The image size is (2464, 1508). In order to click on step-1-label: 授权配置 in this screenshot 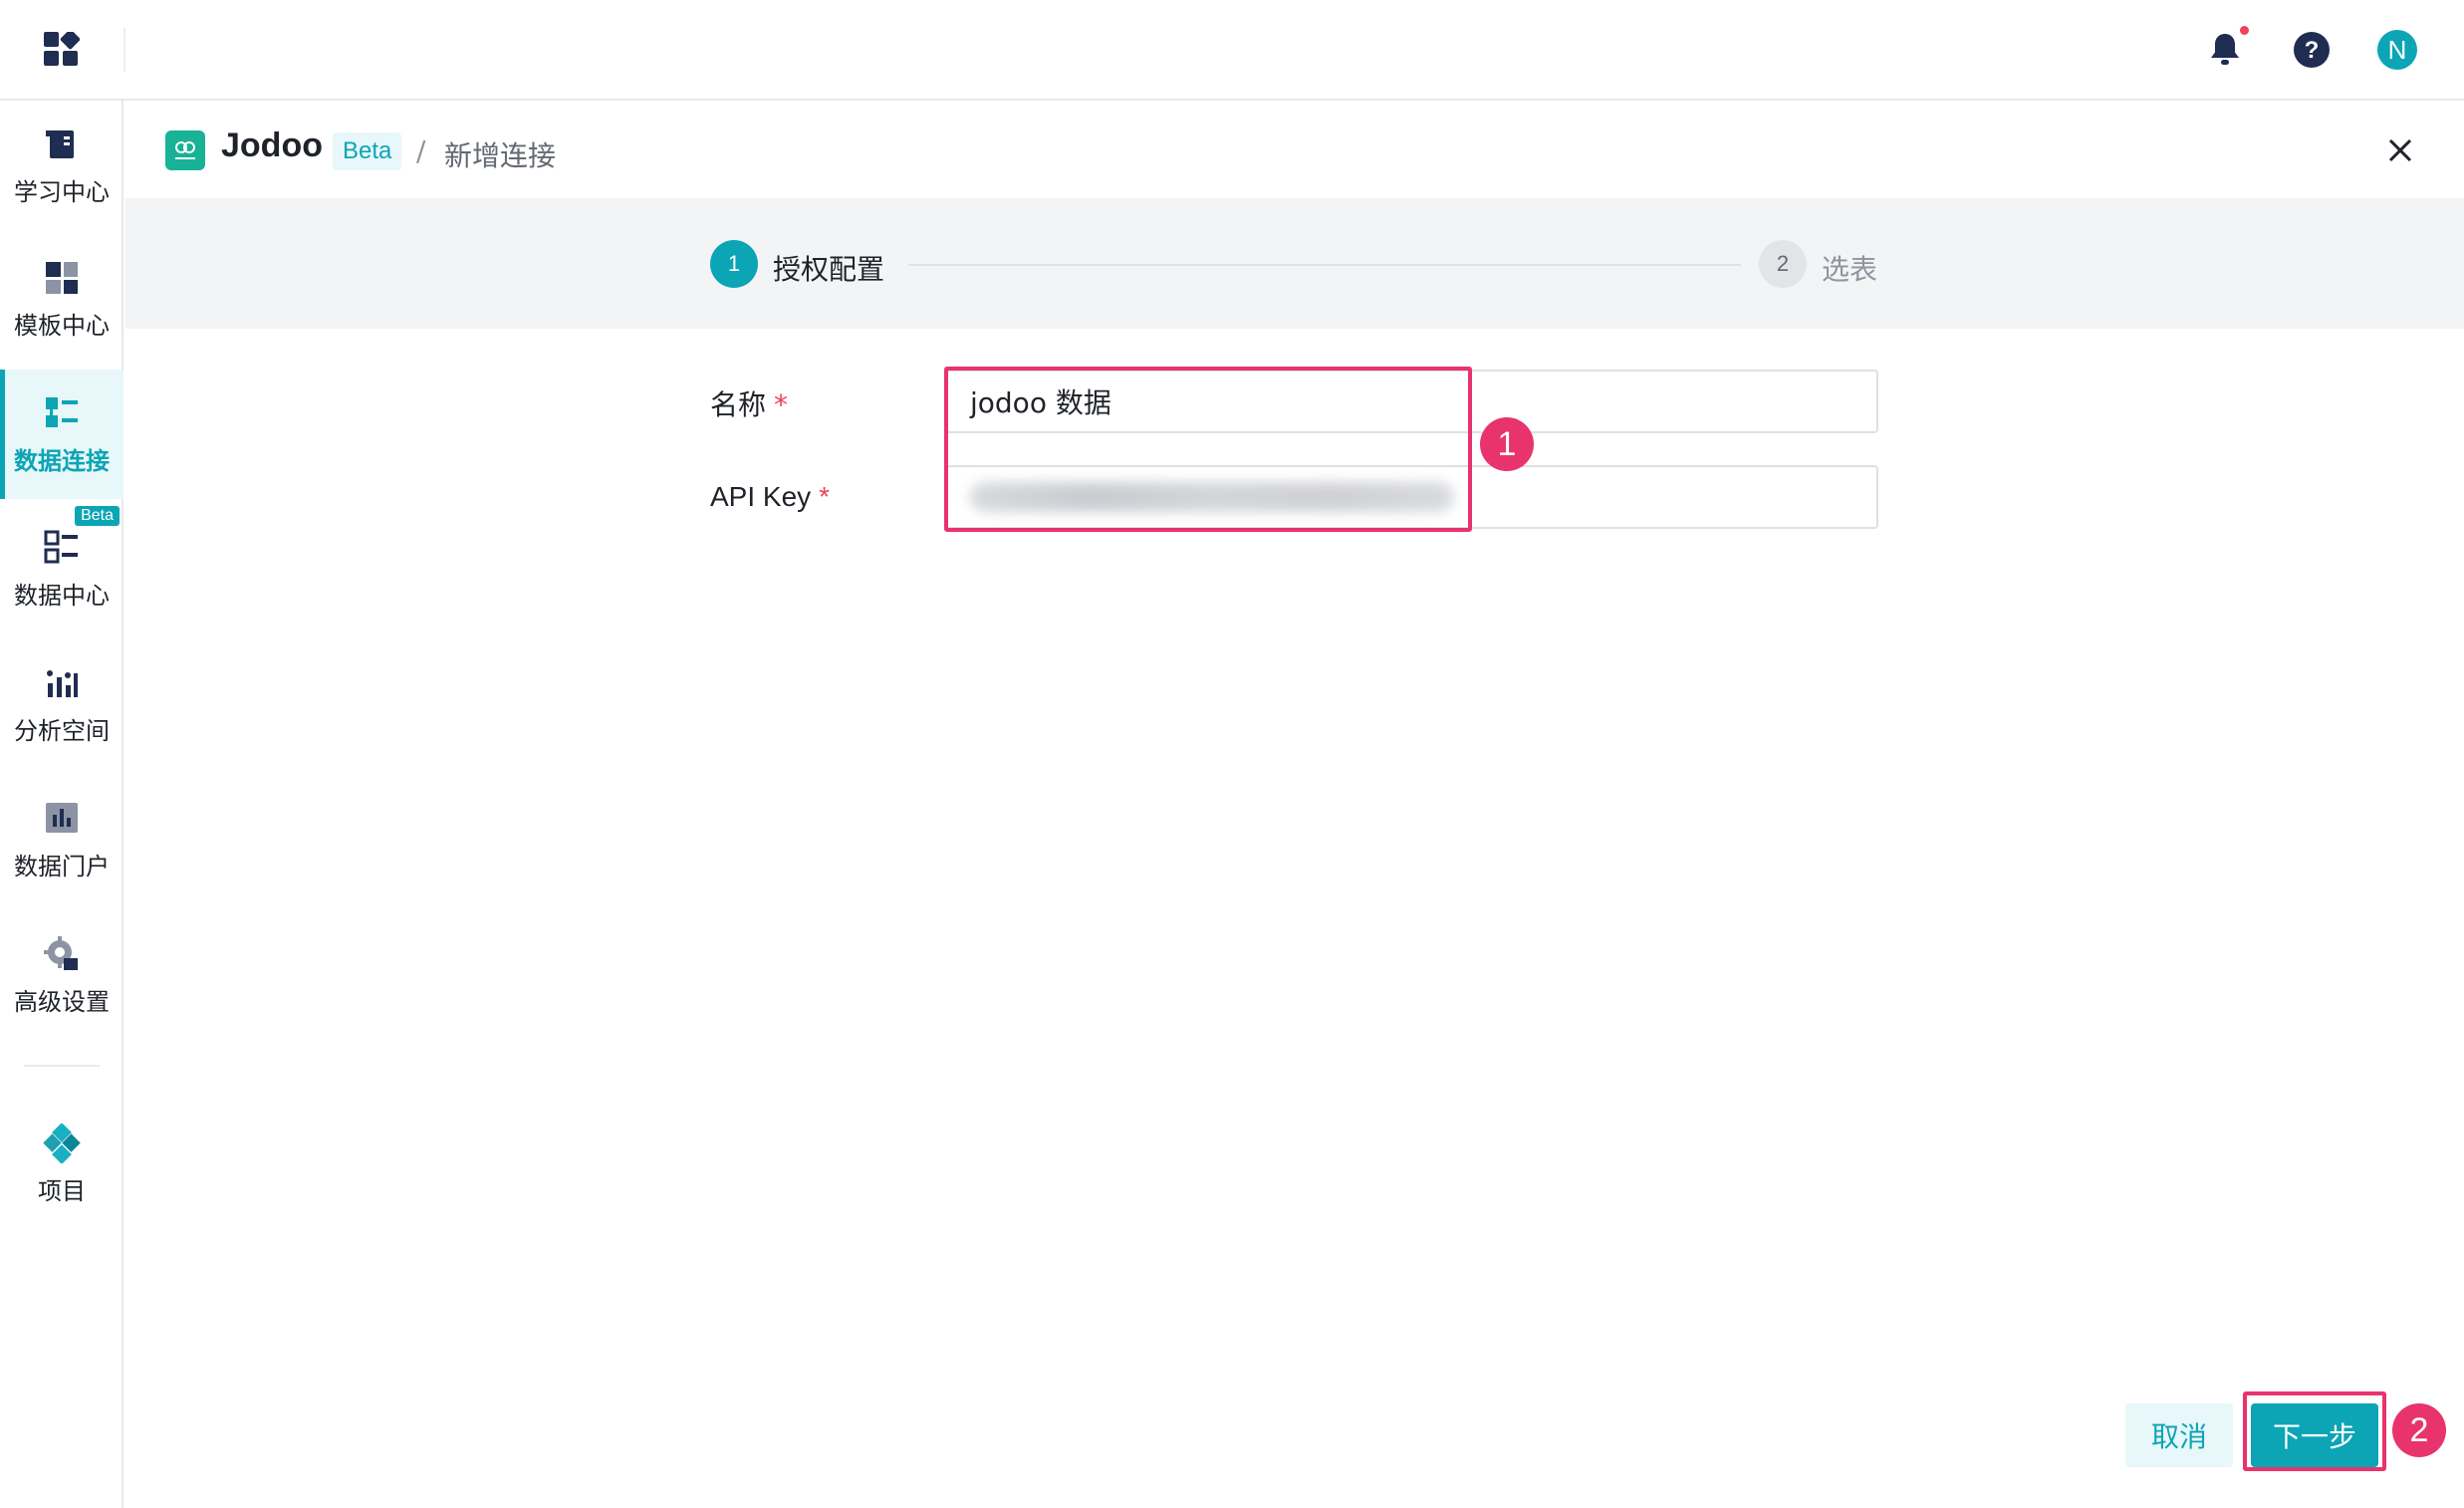, I will do `click(829, 269)`.